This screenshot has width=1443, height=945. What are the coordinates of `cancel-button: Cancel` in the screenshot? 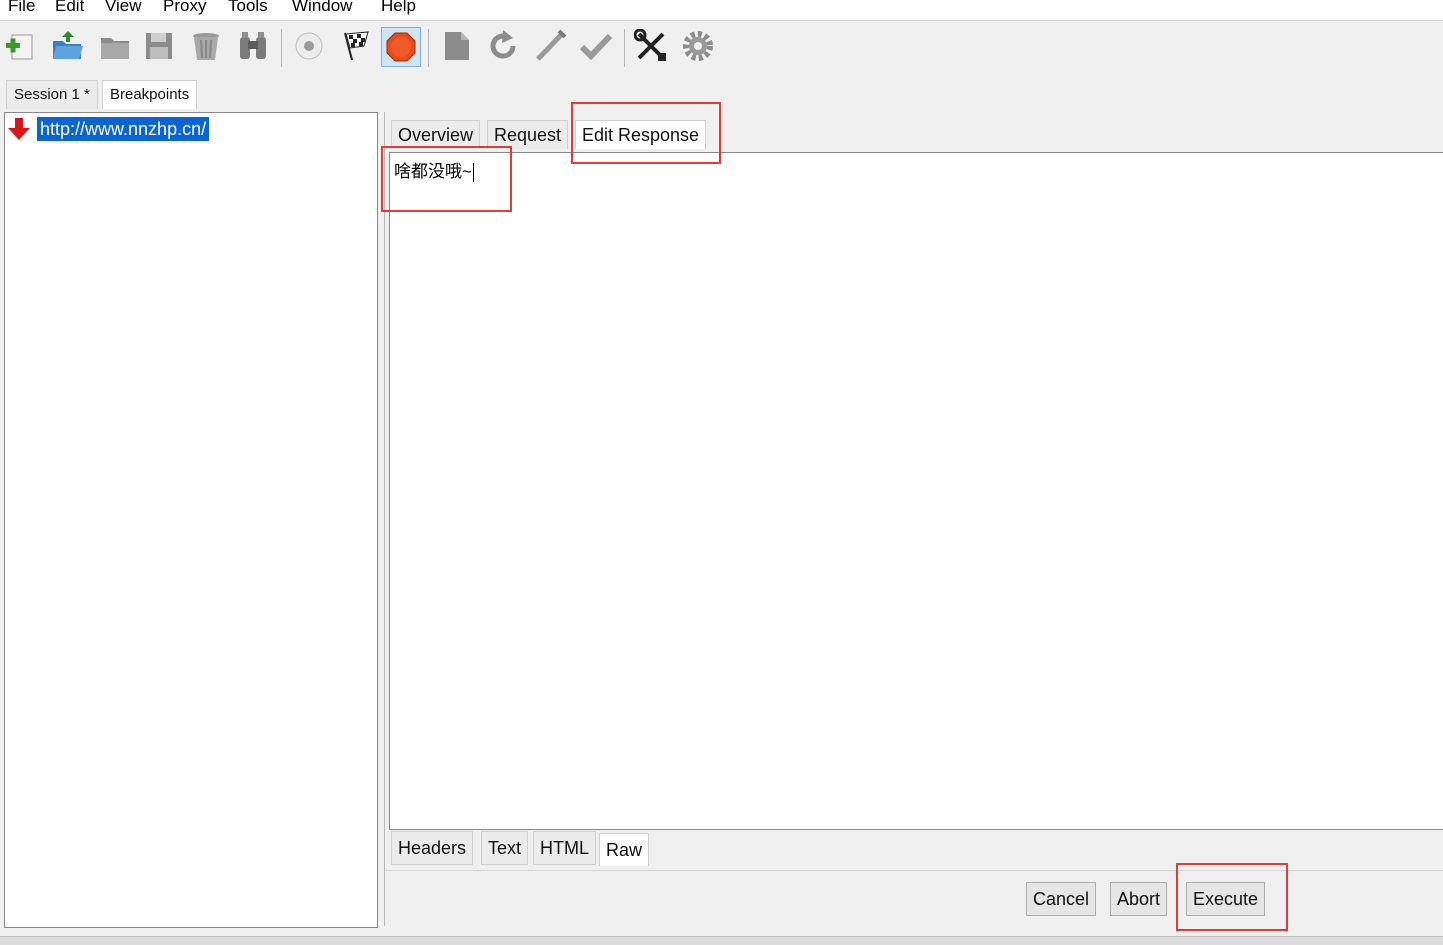 It's located at (1061, 899).